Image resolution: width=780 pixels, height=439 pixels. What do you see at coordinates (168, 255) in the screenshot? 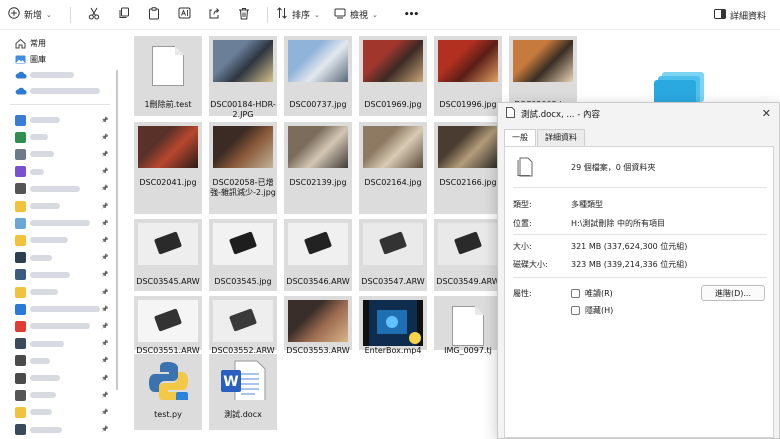
I see `file-item: DSC03545.ARW` at bounding box center [168, 255].